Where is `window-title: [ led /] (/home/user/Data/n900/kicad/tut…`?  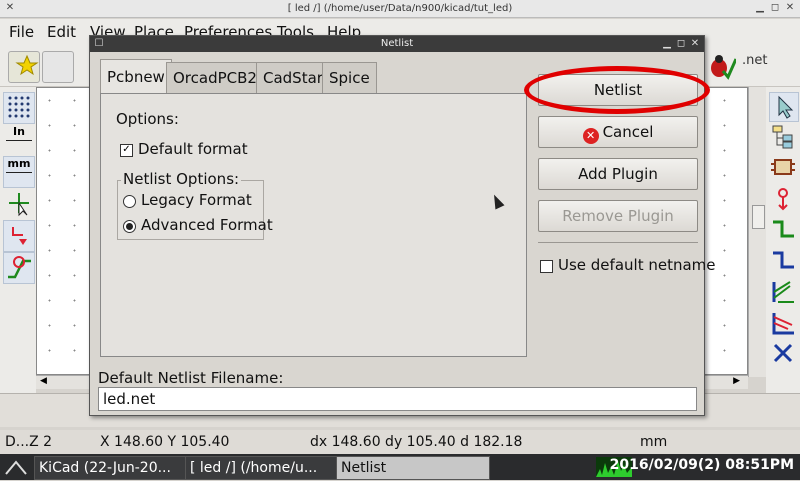
window-title: [ led /] (/home/user/Data/n900/kicad/tut… is located at coordinates (400, 8).